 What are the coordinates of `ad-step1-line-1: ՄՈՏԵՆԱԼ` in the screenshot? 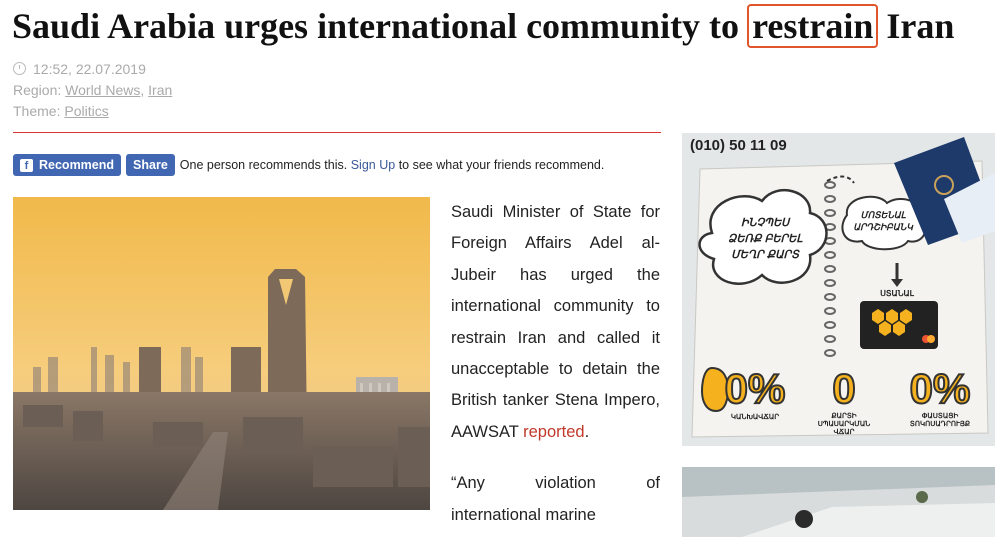 It's located at (883, 215).